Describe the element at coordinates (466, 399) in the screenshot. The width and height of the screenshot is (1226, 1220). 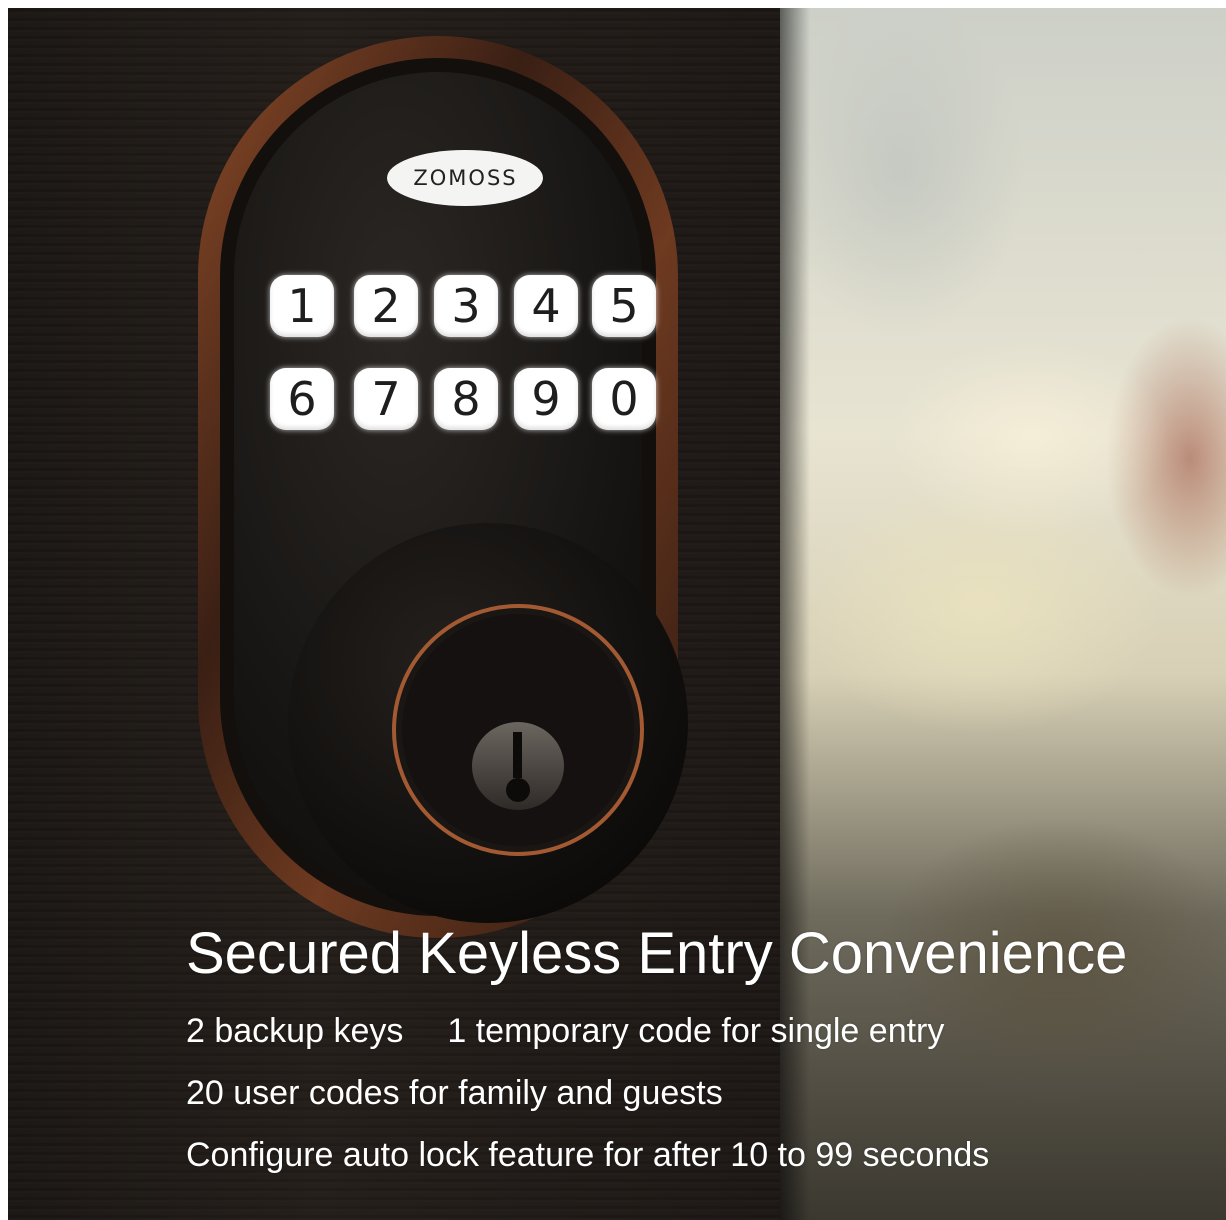
I see `keypad-button-8: 8` at that location.